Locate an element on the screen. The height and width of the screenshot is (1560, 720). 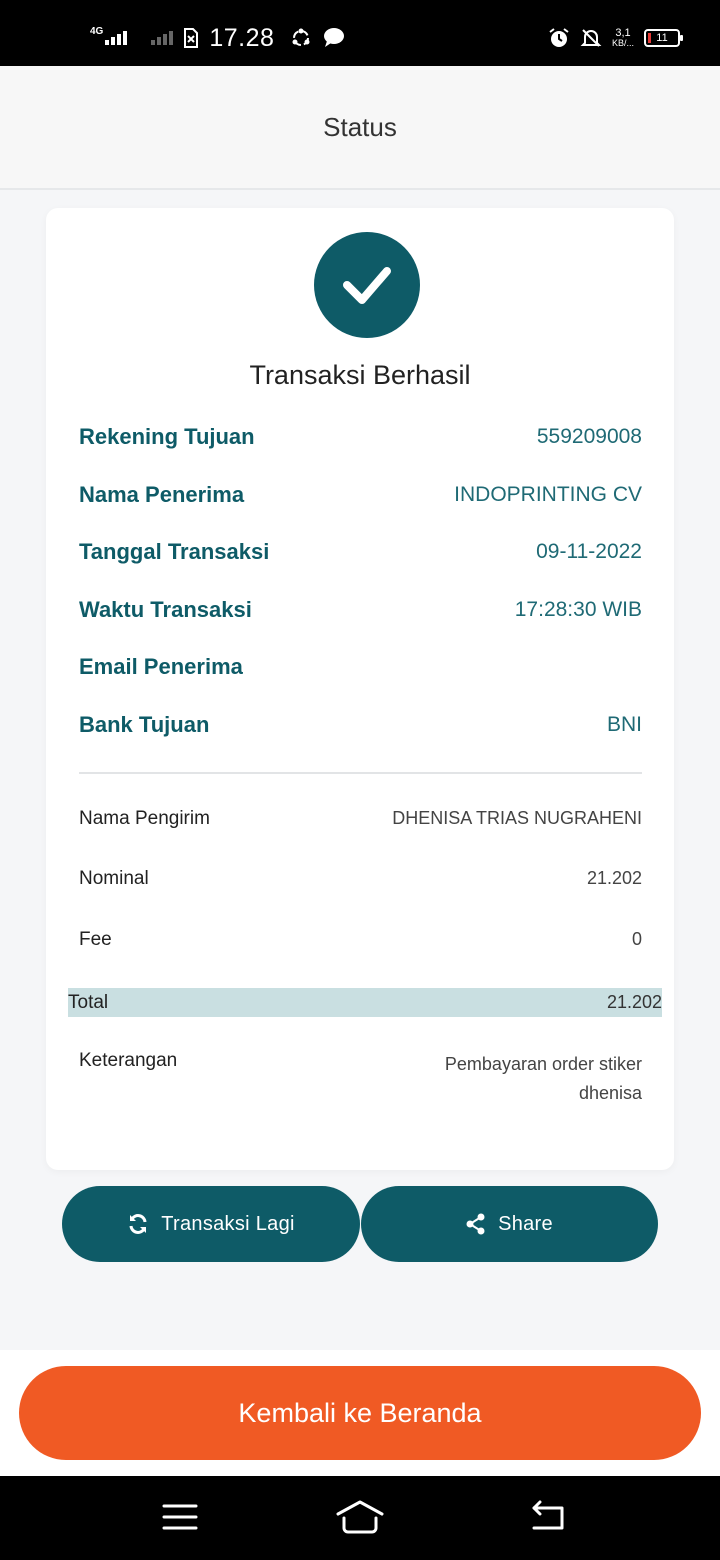
detail-label: Waktu Transaksi is located at coordinates (165, 609).